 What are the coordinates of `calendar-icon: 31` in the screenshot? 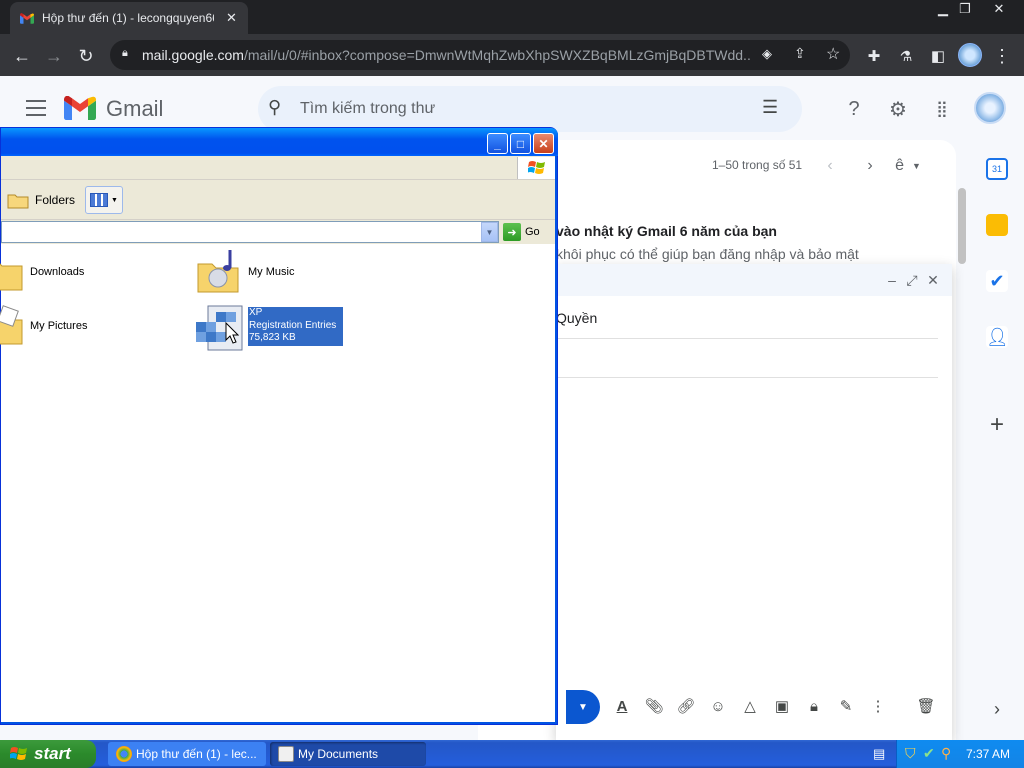 It's located at (997, 169).